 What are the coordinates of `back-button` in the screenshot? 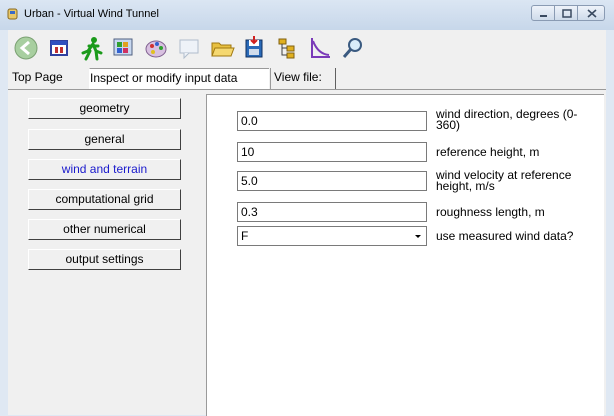 It's located at (26, 48).